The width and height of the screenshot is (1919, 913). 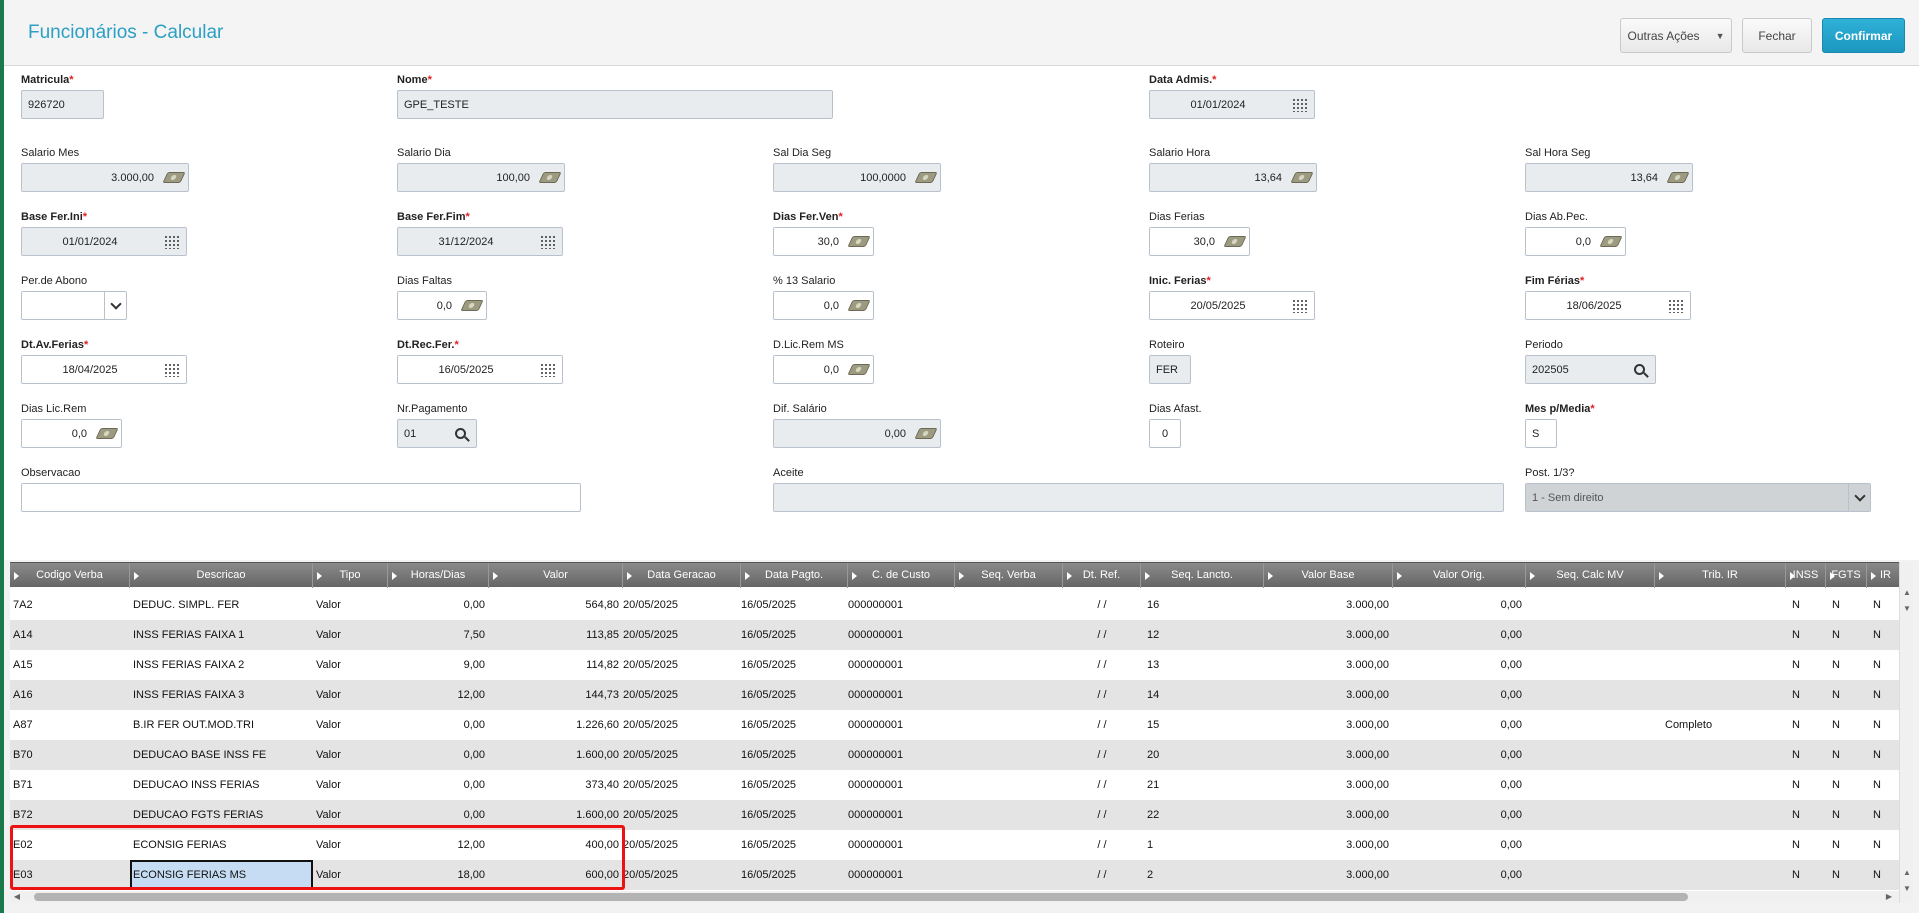 I want to click on table-cell: 12,00, so click(x=438, y=695).